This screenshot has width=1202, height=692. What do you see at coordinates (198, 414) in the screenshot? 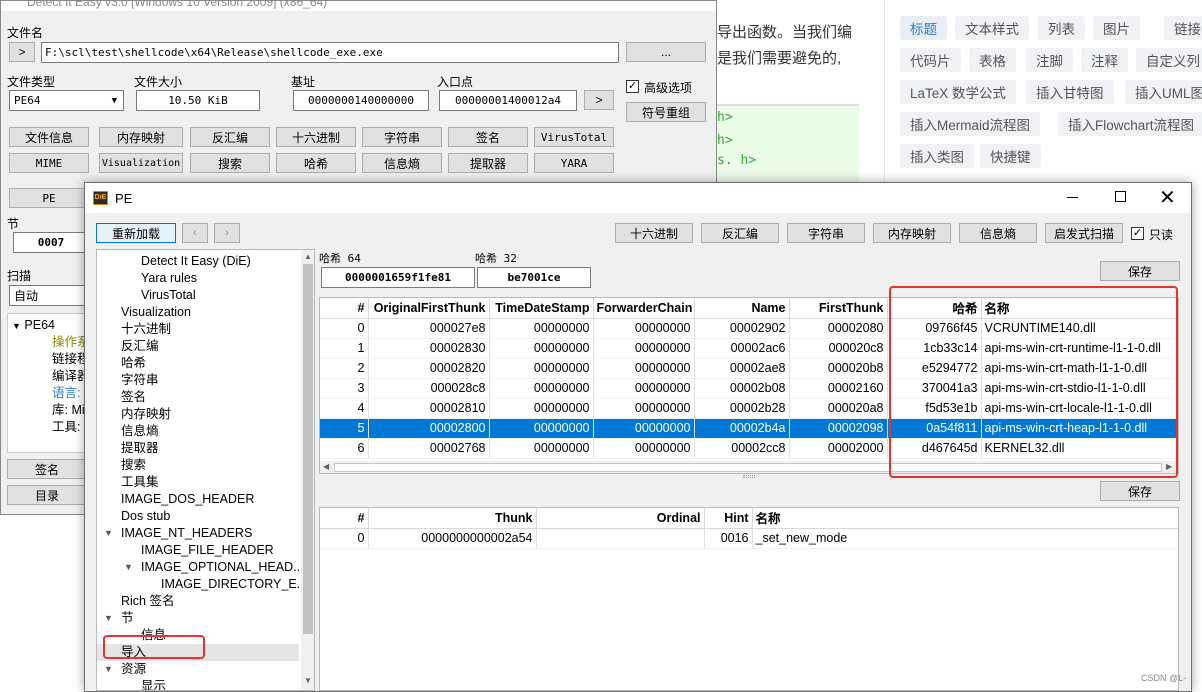
I see `tree-node: 内存映射` at bounding box center [198, 414].